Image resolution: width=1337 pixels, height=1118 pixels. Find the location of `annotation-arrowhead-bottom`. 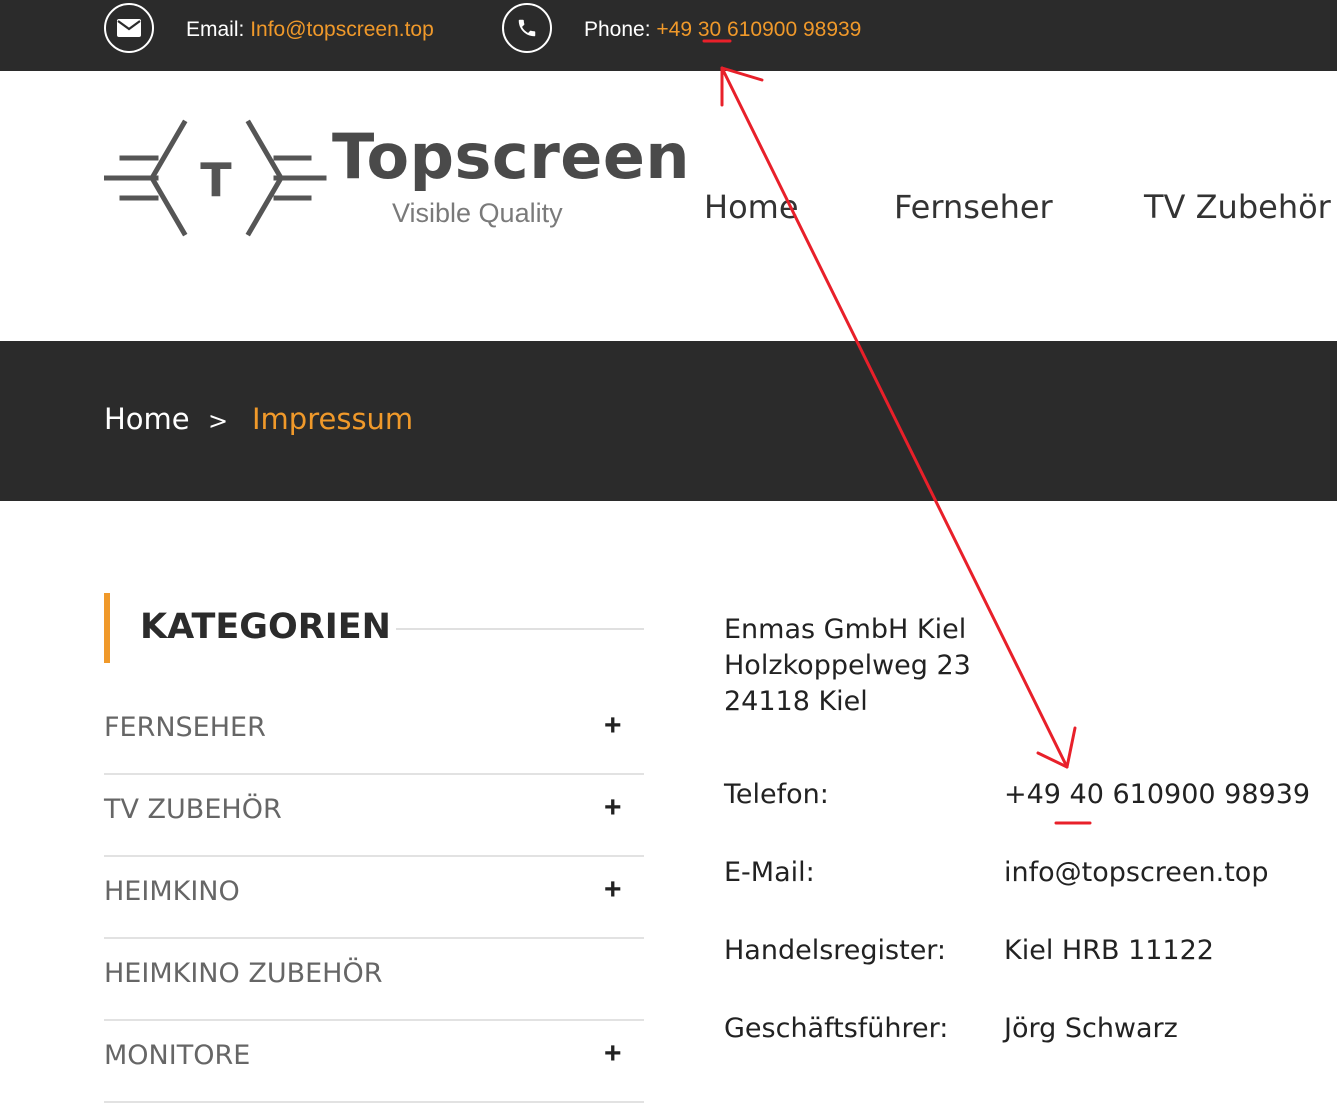

annotation-arrowhead-bottom is located at coordinates (1056, 747).